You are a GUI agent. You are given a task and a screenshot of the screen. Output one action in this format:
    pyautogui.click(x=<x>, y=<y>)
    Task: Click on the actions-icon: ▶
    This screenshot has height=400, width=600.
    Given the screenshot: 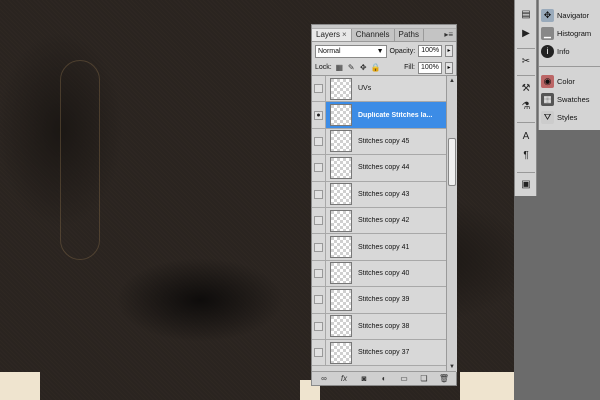 What is the action you would take?
    pyautogui.click(x=526, y=34)
    